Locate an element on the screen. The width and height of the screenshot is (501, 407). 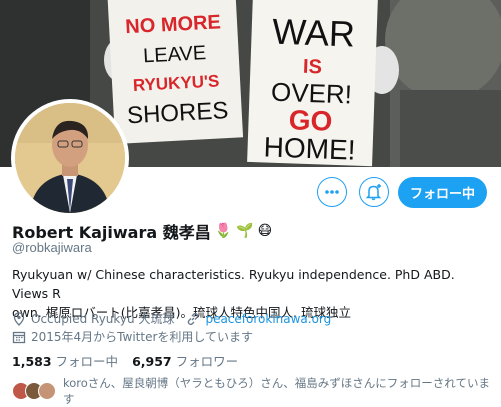
notifications-button is located at coordinates (374, 192).